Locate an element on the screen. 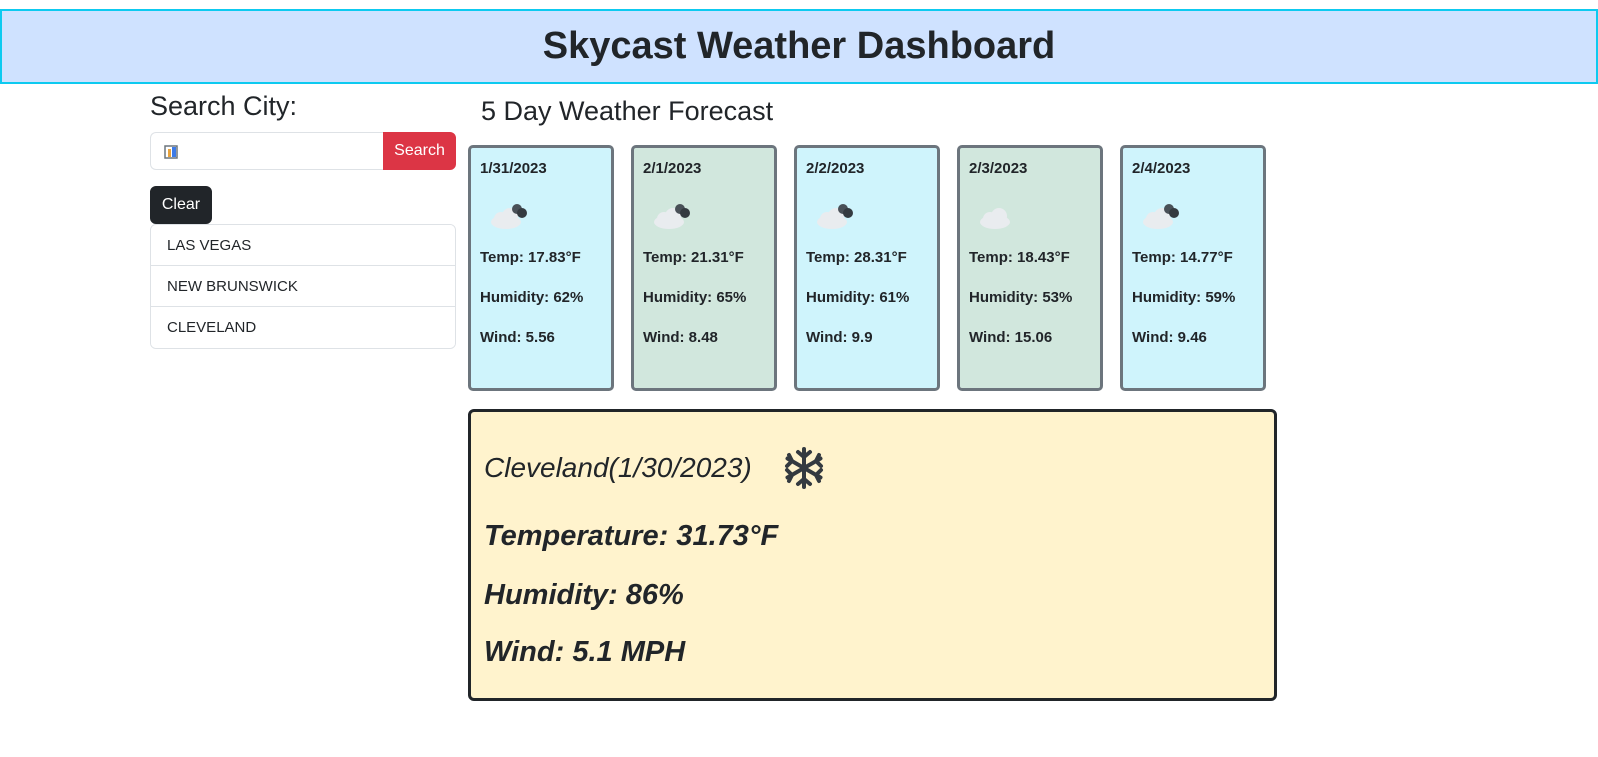  search-form: Search is located at coordinates (303, 151).